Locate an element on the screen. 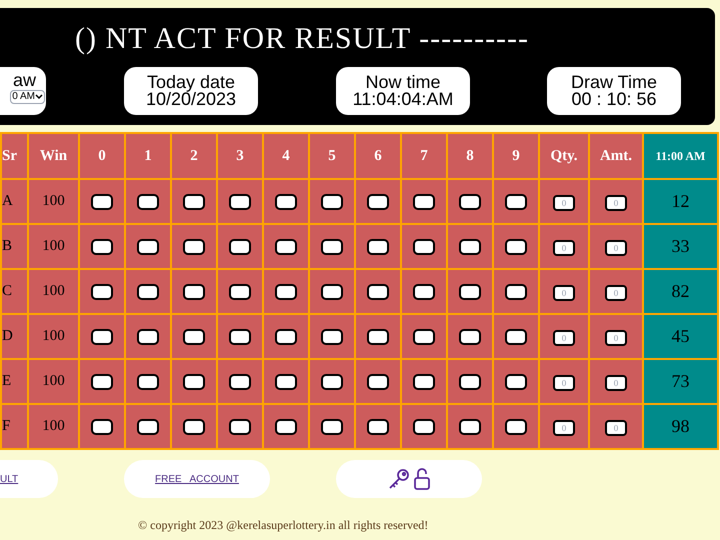  column-header: 1 is located at coordinates (148, 156).